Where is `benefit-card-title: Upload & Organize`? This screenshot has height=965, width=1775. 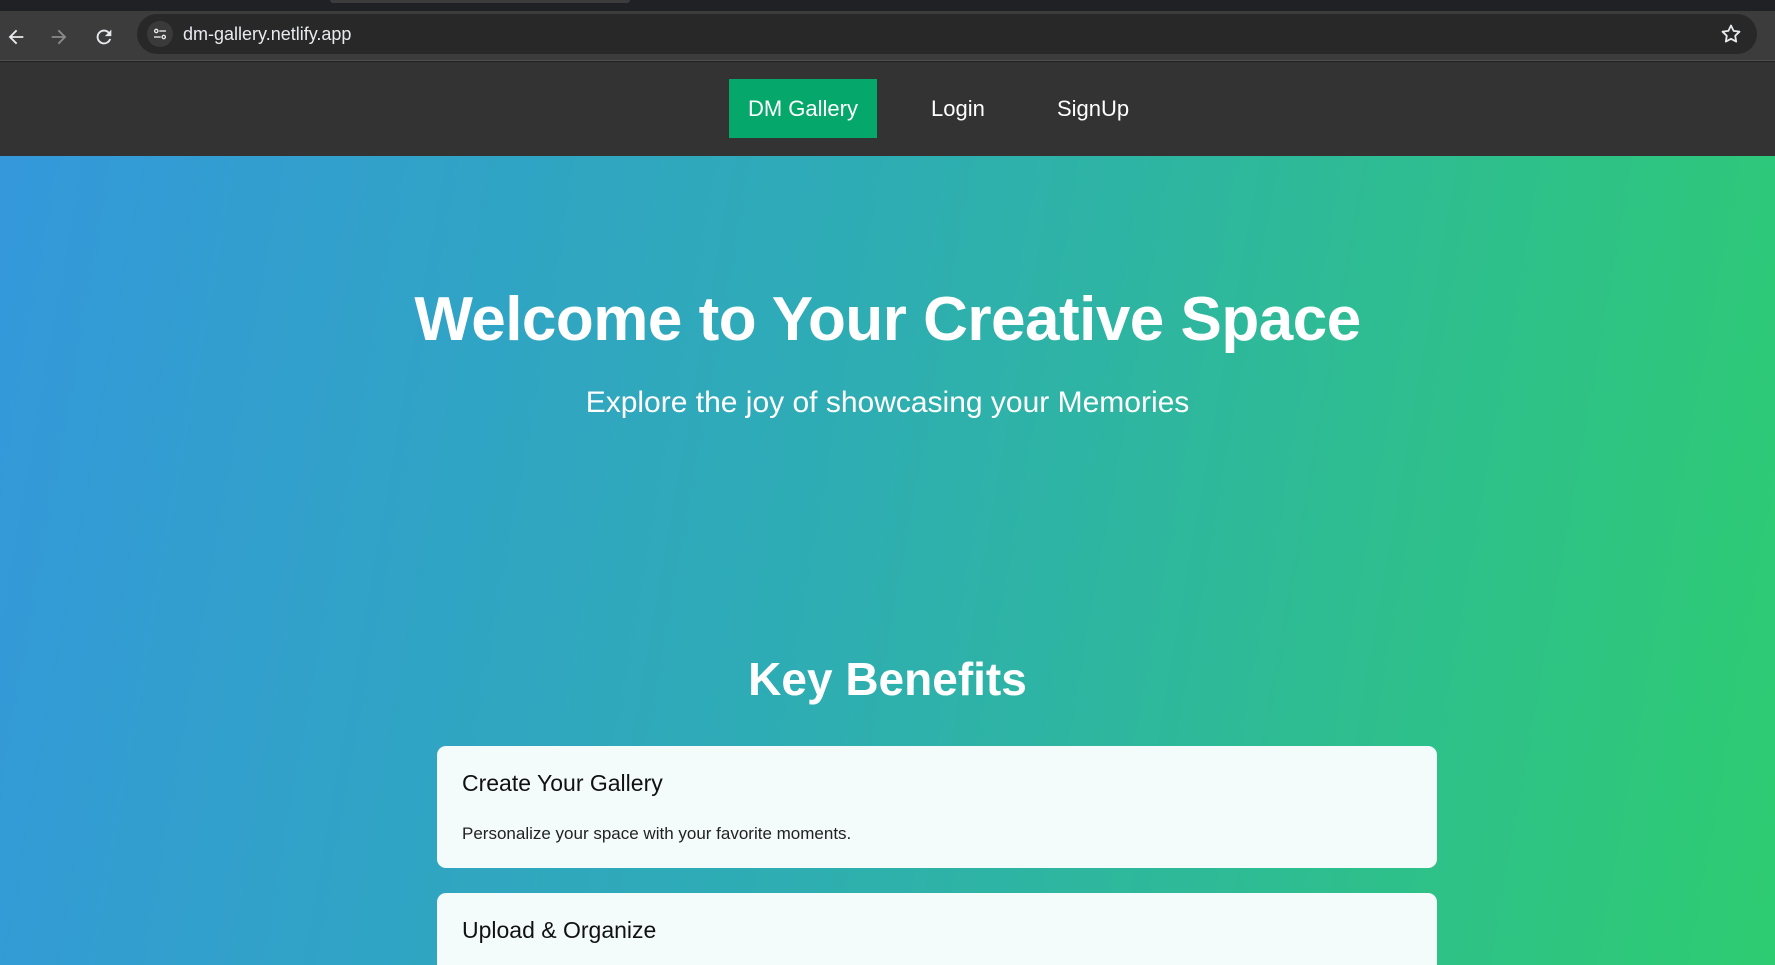
benefit-card-title: Upload & Organize is located at coordinates (559, 930).